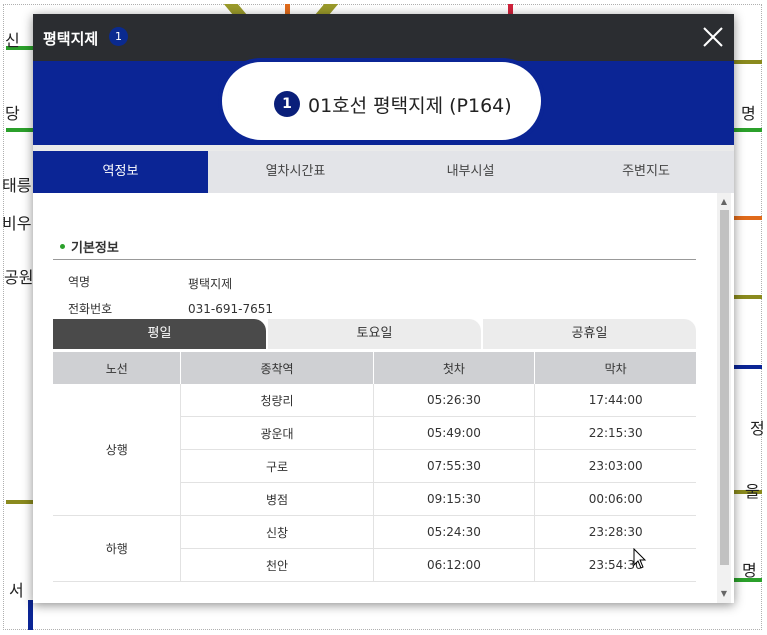  I want to click on tab-timetable: 열차시간표, so click(295, 172).